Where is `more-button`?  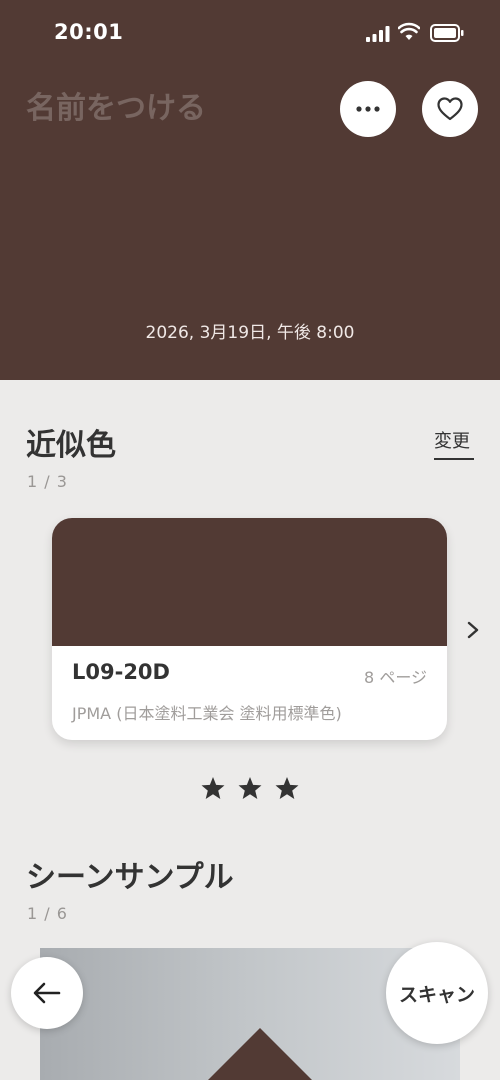 more-button is located at coordinates (368, 109).